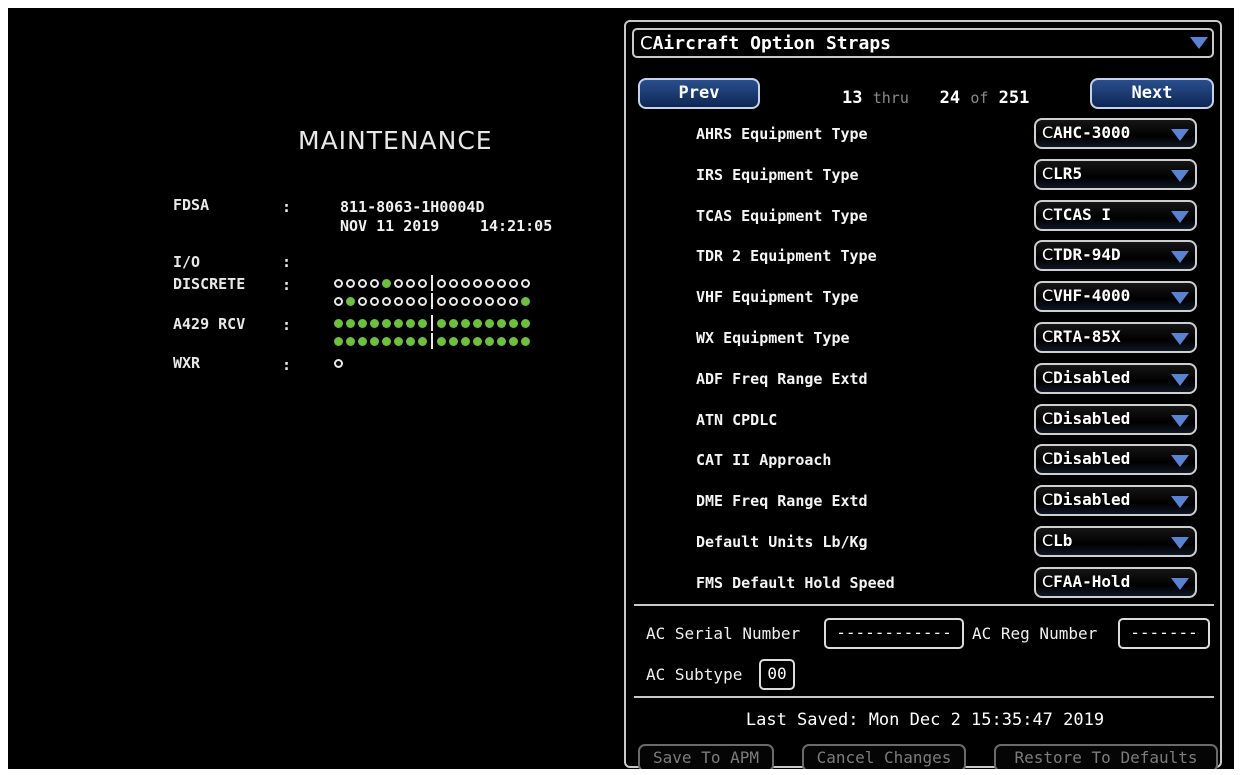 The width and height of the screenshot is (1241, 775). I want to click on fdsa-time: 14:21:05, so click(516, 226).